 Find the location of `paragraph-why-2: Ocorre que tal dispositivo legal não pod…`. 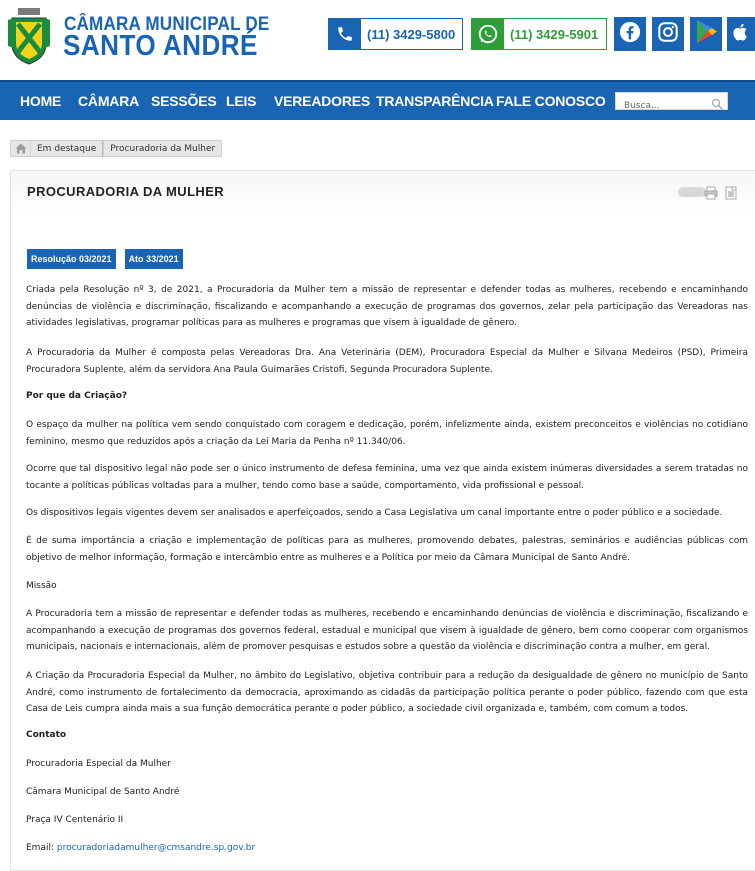

paragraph-why-2: Ocorre que tal dispositivo legal não pod… is located at coordinates (387, 477).